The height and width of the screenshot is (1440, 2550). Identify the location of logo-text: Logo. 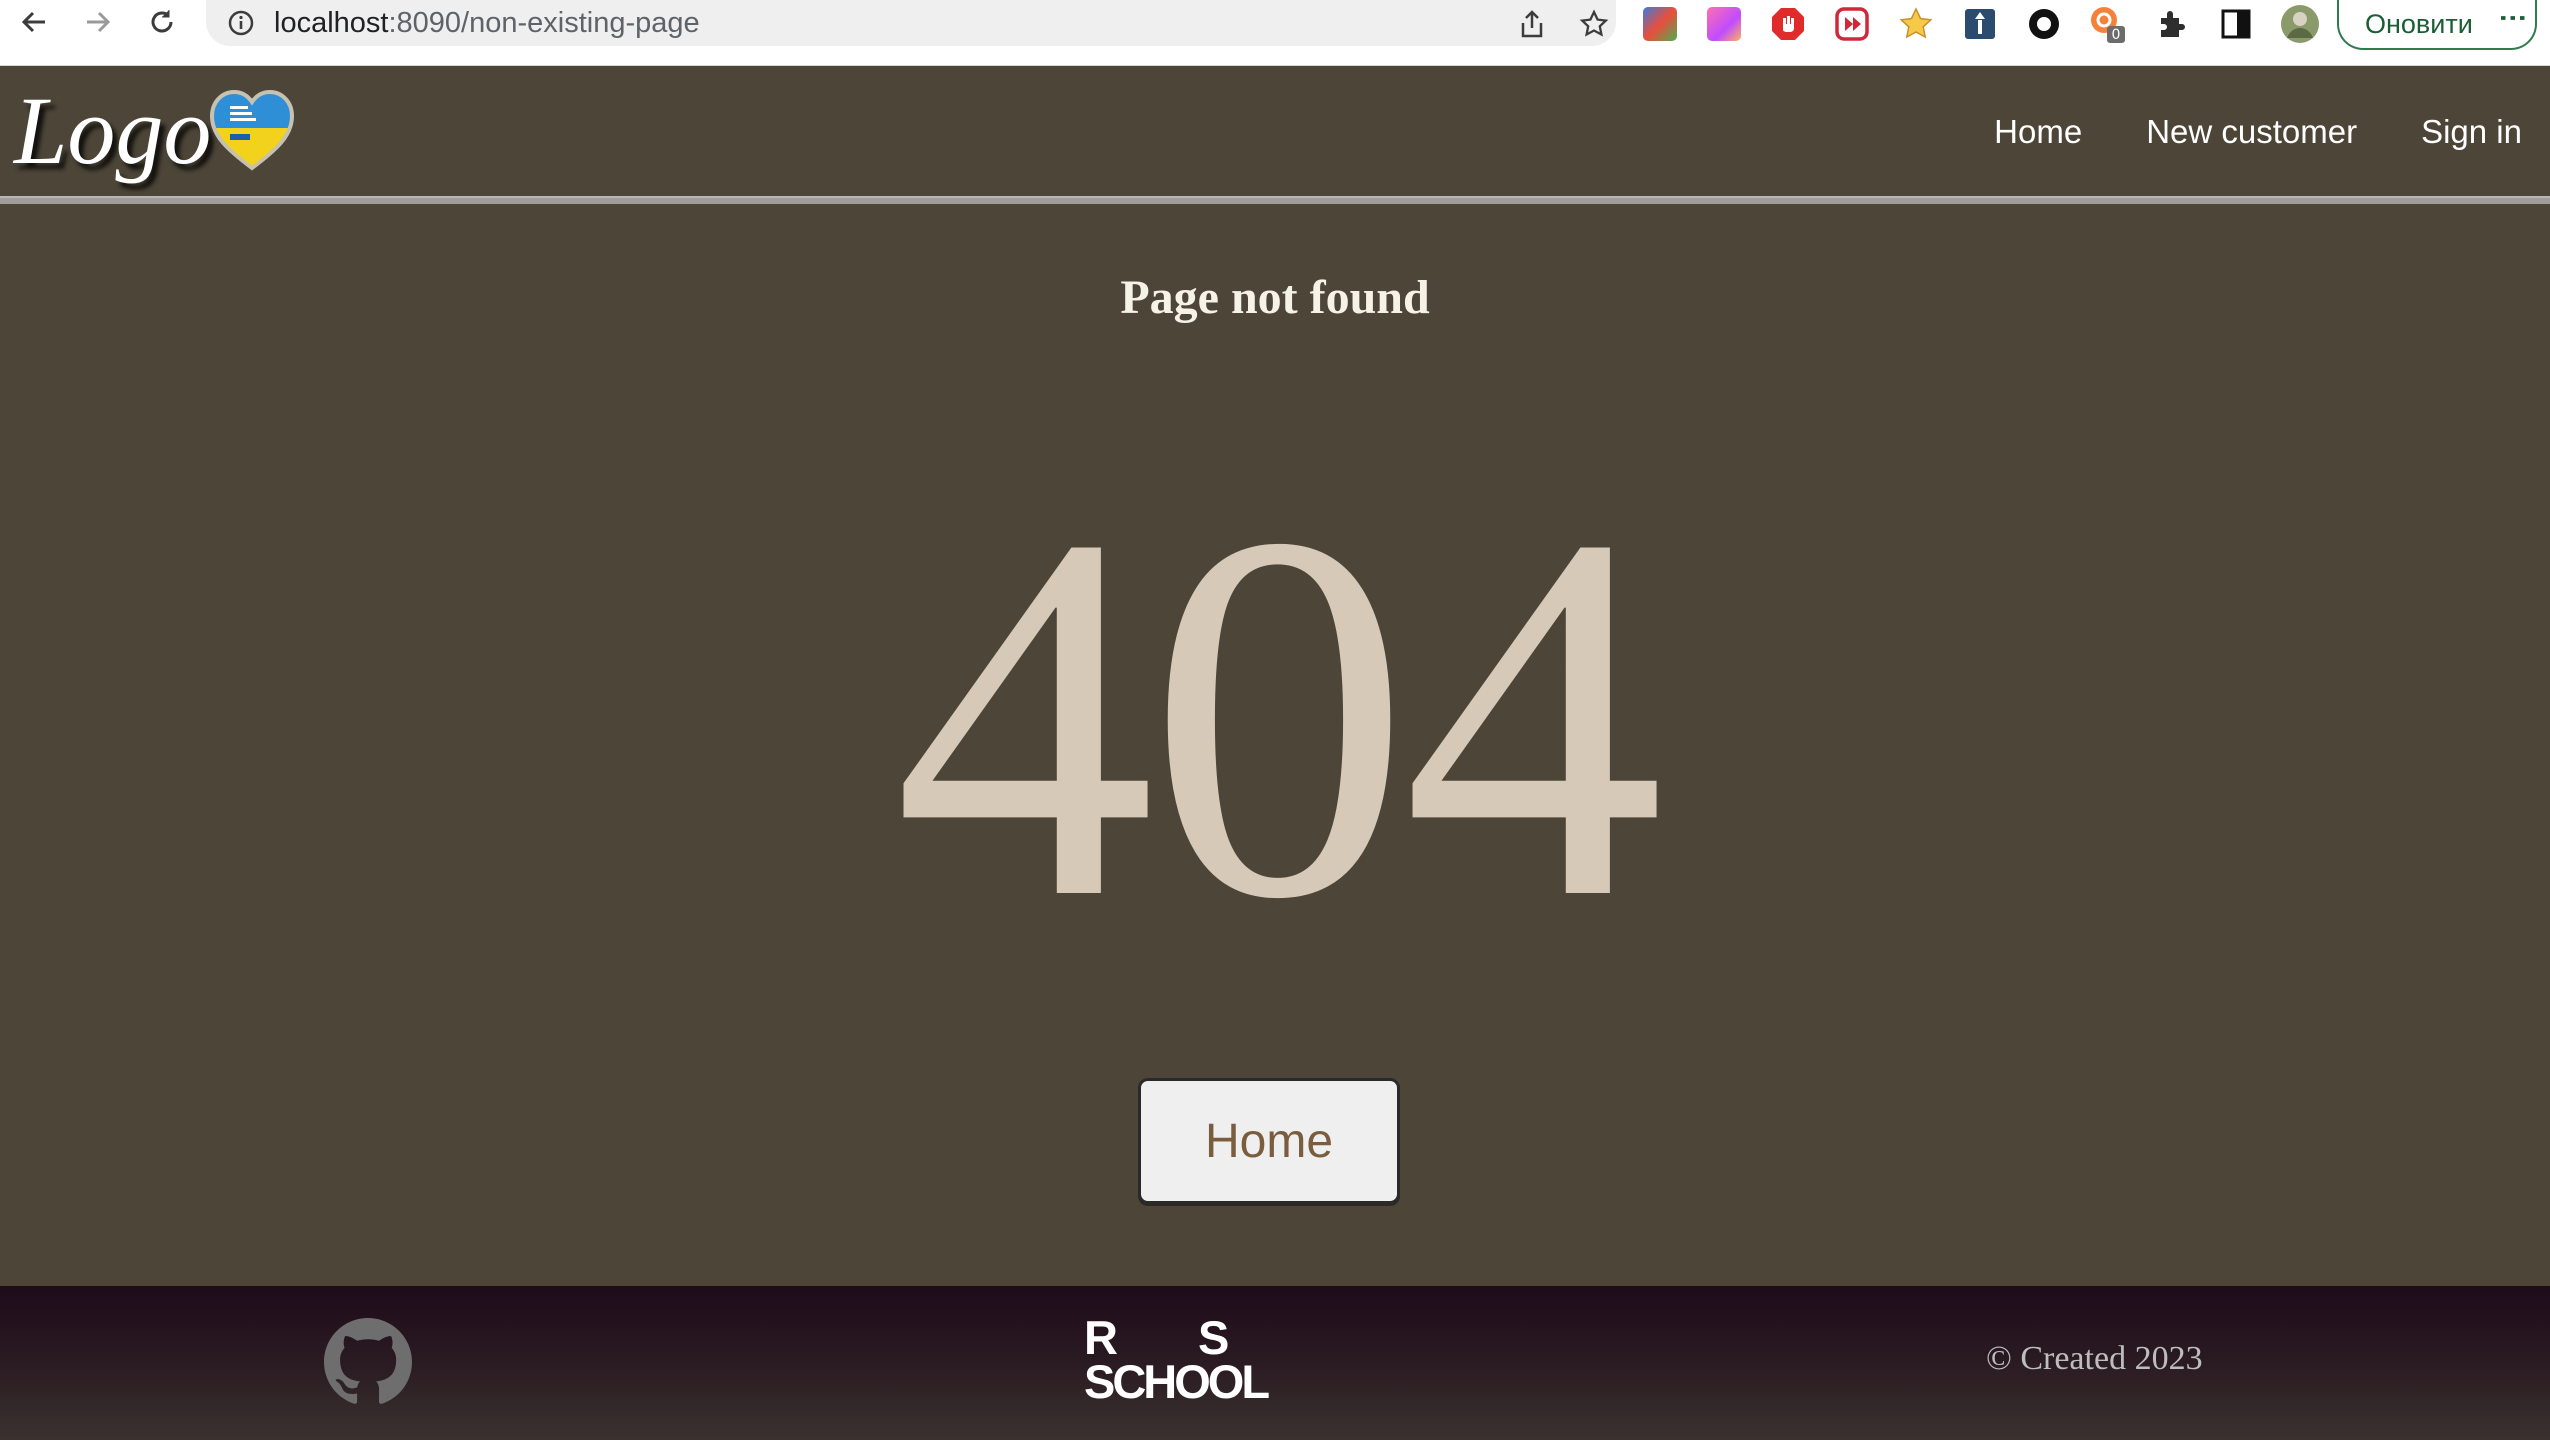
(112, 131).